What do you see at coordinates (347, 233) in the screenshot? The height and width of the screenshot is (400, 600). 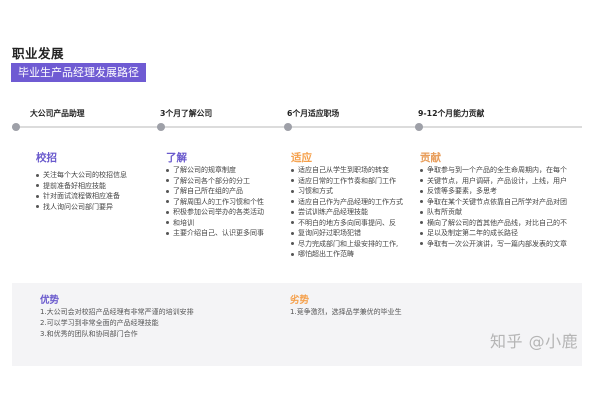 I see `list-item: 复询问好过职场犯错` at bounding box center [347, 233].